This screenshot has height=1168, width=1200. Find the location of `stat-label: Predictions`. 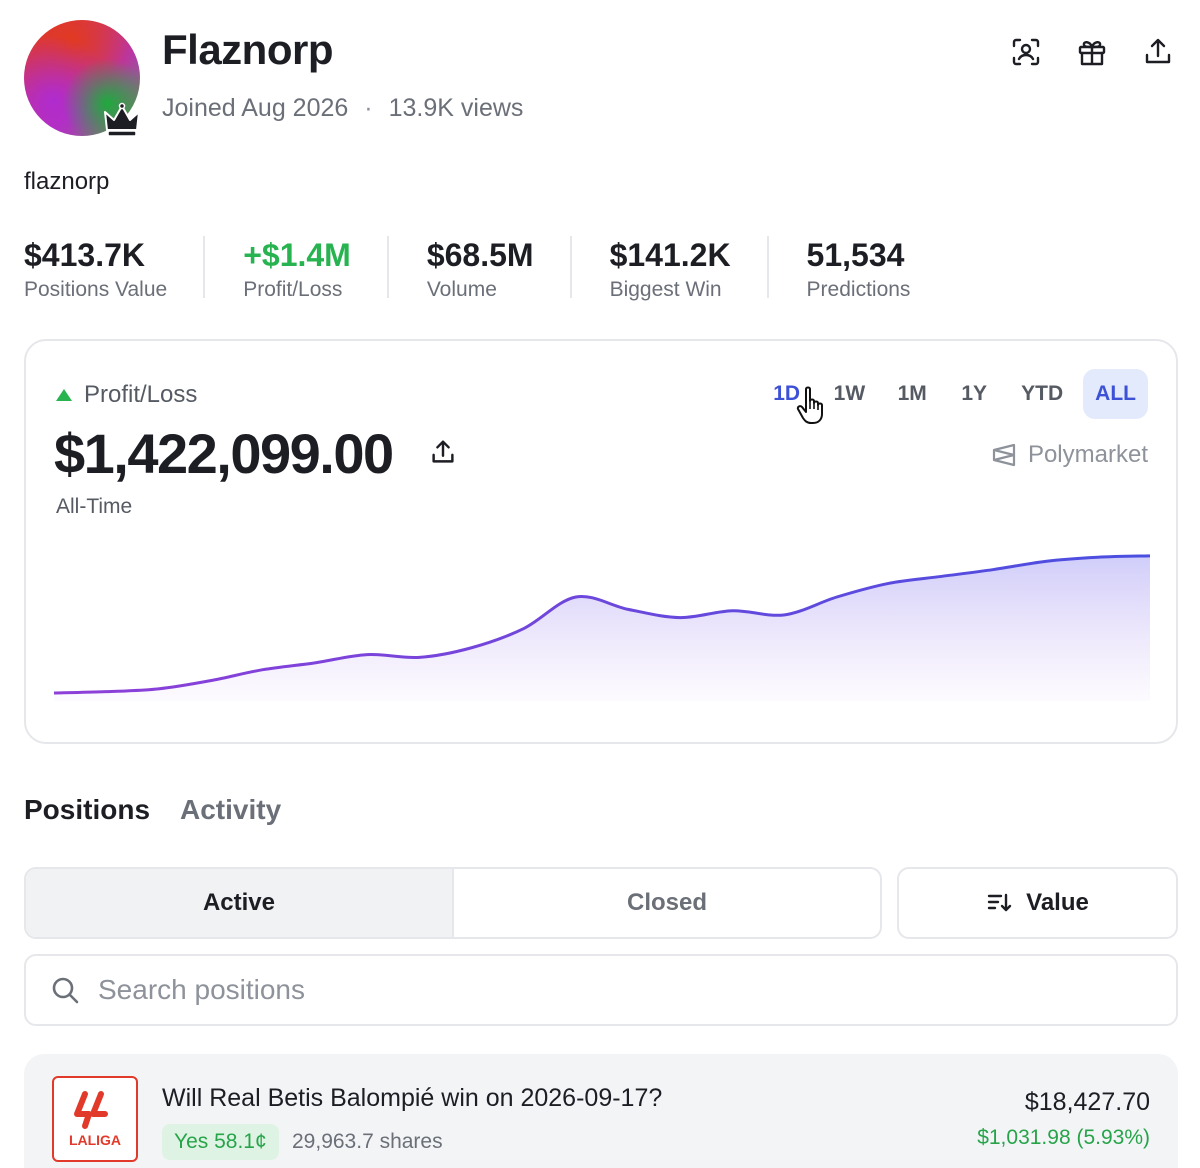

stat-label: Predictions is located at coordinates (858, 289).